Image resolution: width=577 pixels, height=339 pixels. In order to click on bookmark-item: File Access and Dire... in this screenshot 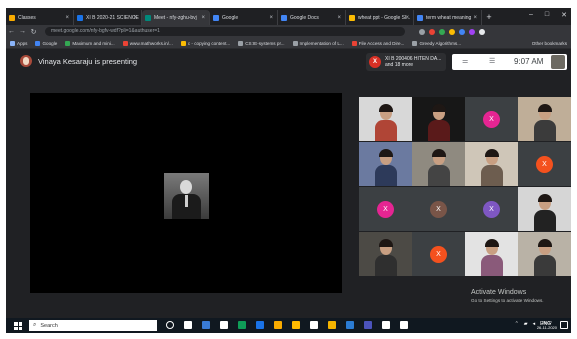, I will do `click(377, 43)`.